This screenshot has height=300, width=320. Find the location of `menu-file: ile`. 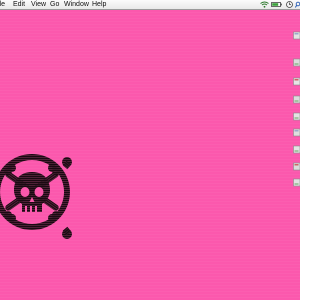

menu-file: ile is located at coordinates (2, 4).